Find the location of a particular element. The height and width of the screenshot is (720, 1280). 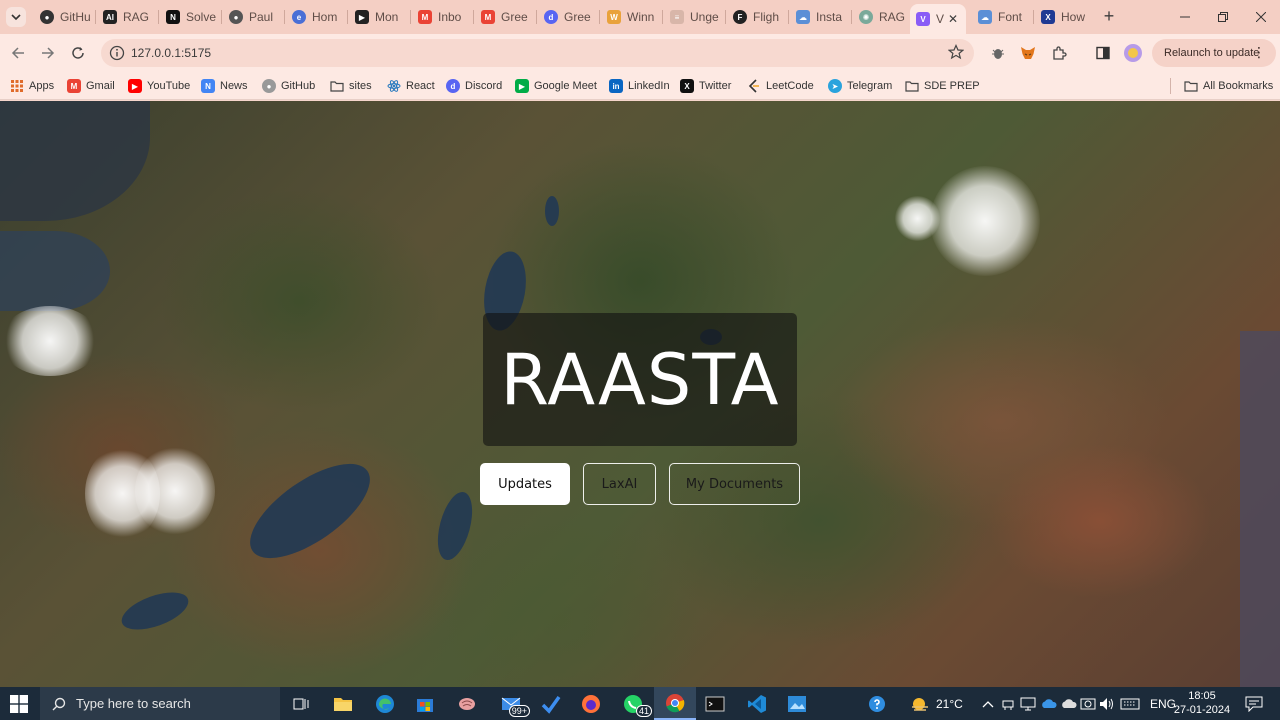

mail-button: 99+ is located at coordinates (511, 703).